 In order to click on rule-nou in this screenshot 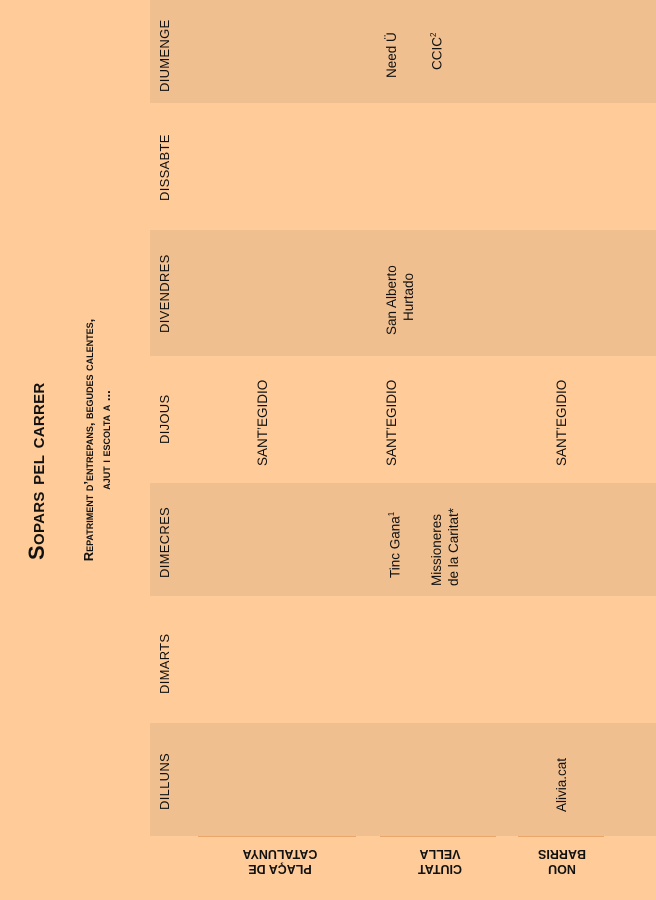, I will do `click(561, 836)`.